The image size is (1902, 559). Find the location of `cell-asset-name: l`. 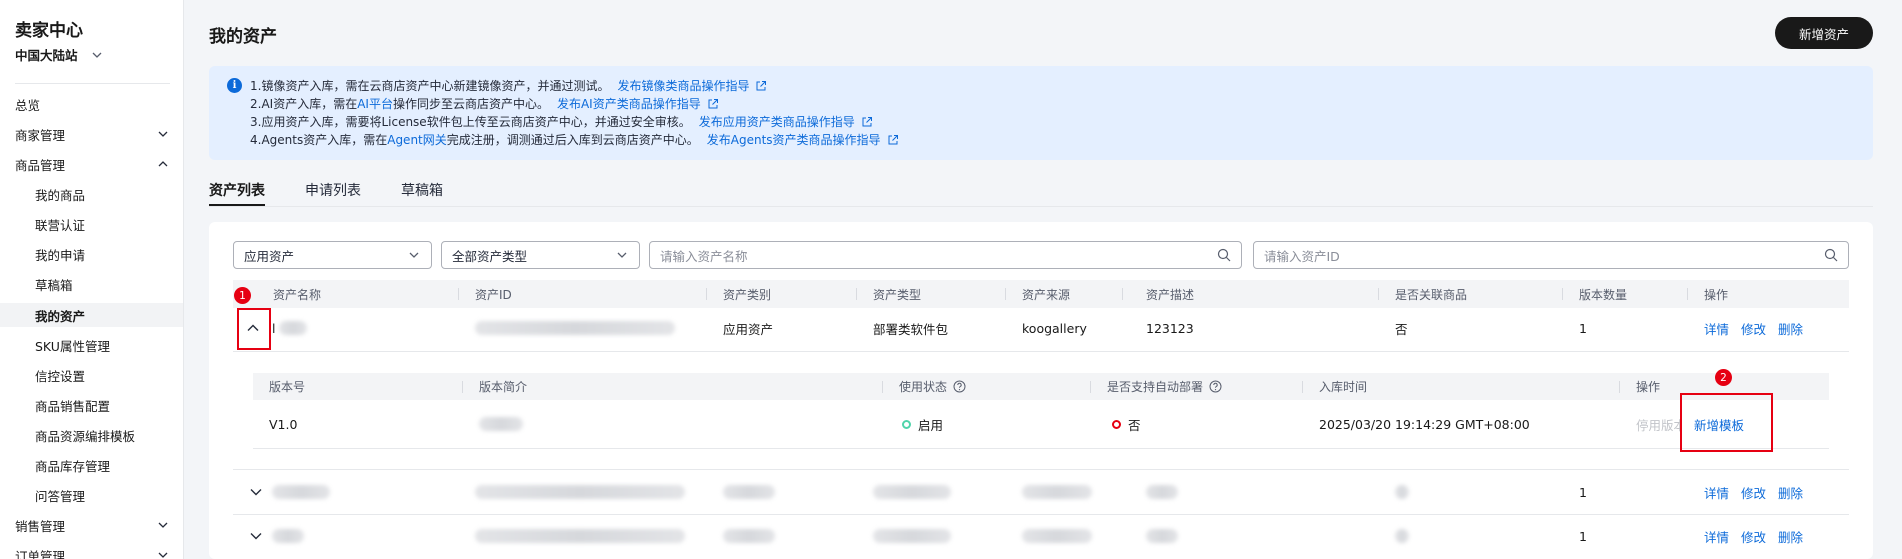

cell-asset-name: l is located at coordinates (290, 328).